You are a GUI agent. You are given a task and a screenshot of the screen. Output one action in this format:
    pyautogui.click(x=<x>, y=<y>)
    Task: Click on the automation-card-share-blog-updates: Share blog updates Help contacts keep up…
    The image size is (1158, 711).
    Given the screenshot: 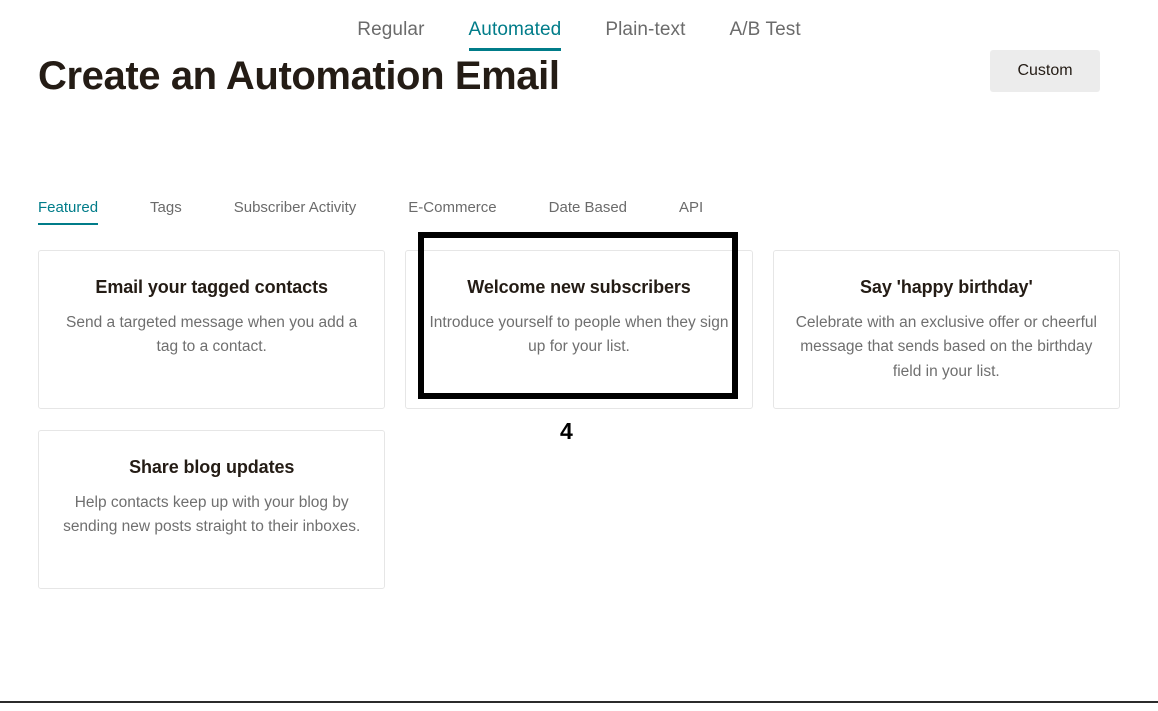 What is the action you would take?
    pyautogui.click(x=212, y=509)
    